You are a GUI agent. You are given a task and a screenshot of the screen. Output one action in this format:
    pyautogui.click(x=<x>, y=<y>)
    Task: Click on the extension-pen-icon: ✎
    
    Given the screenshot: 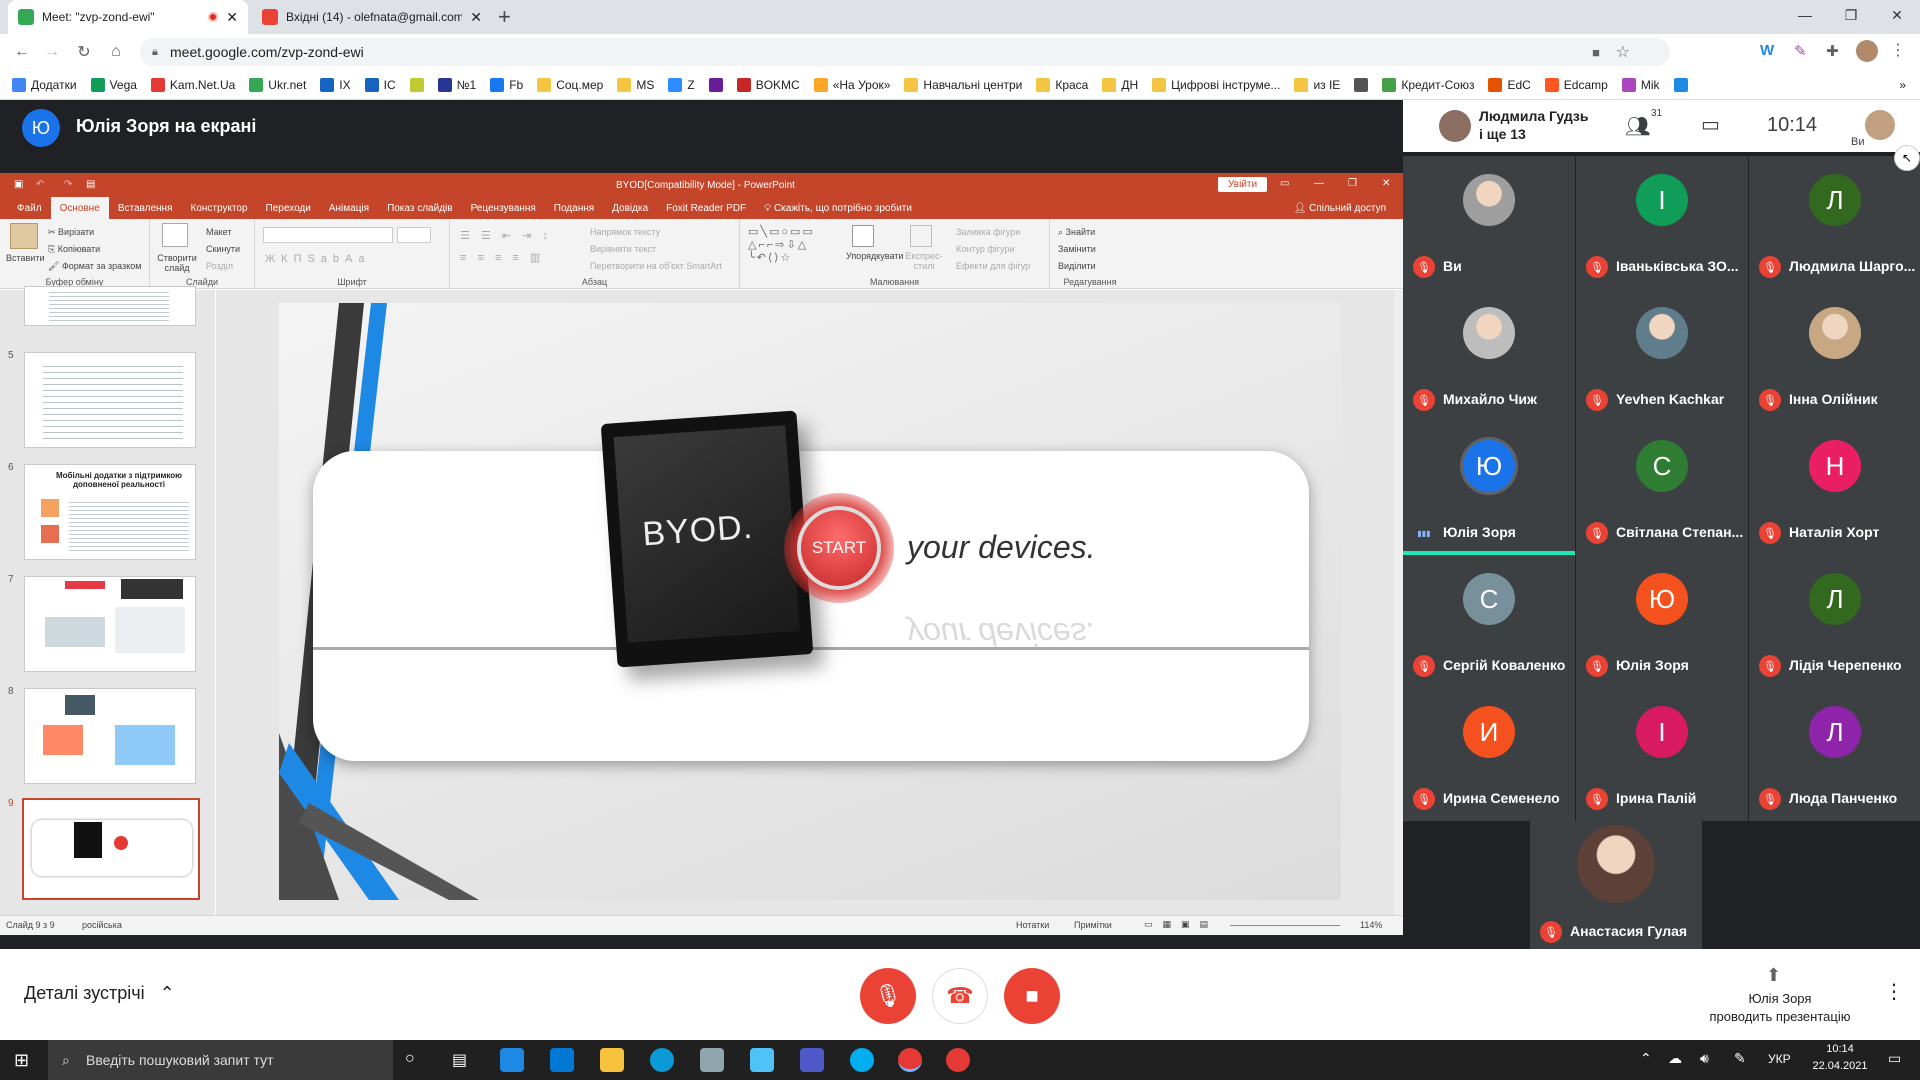 What is the action you would take?
    pyautogui.click(x=1800, y=51)
    